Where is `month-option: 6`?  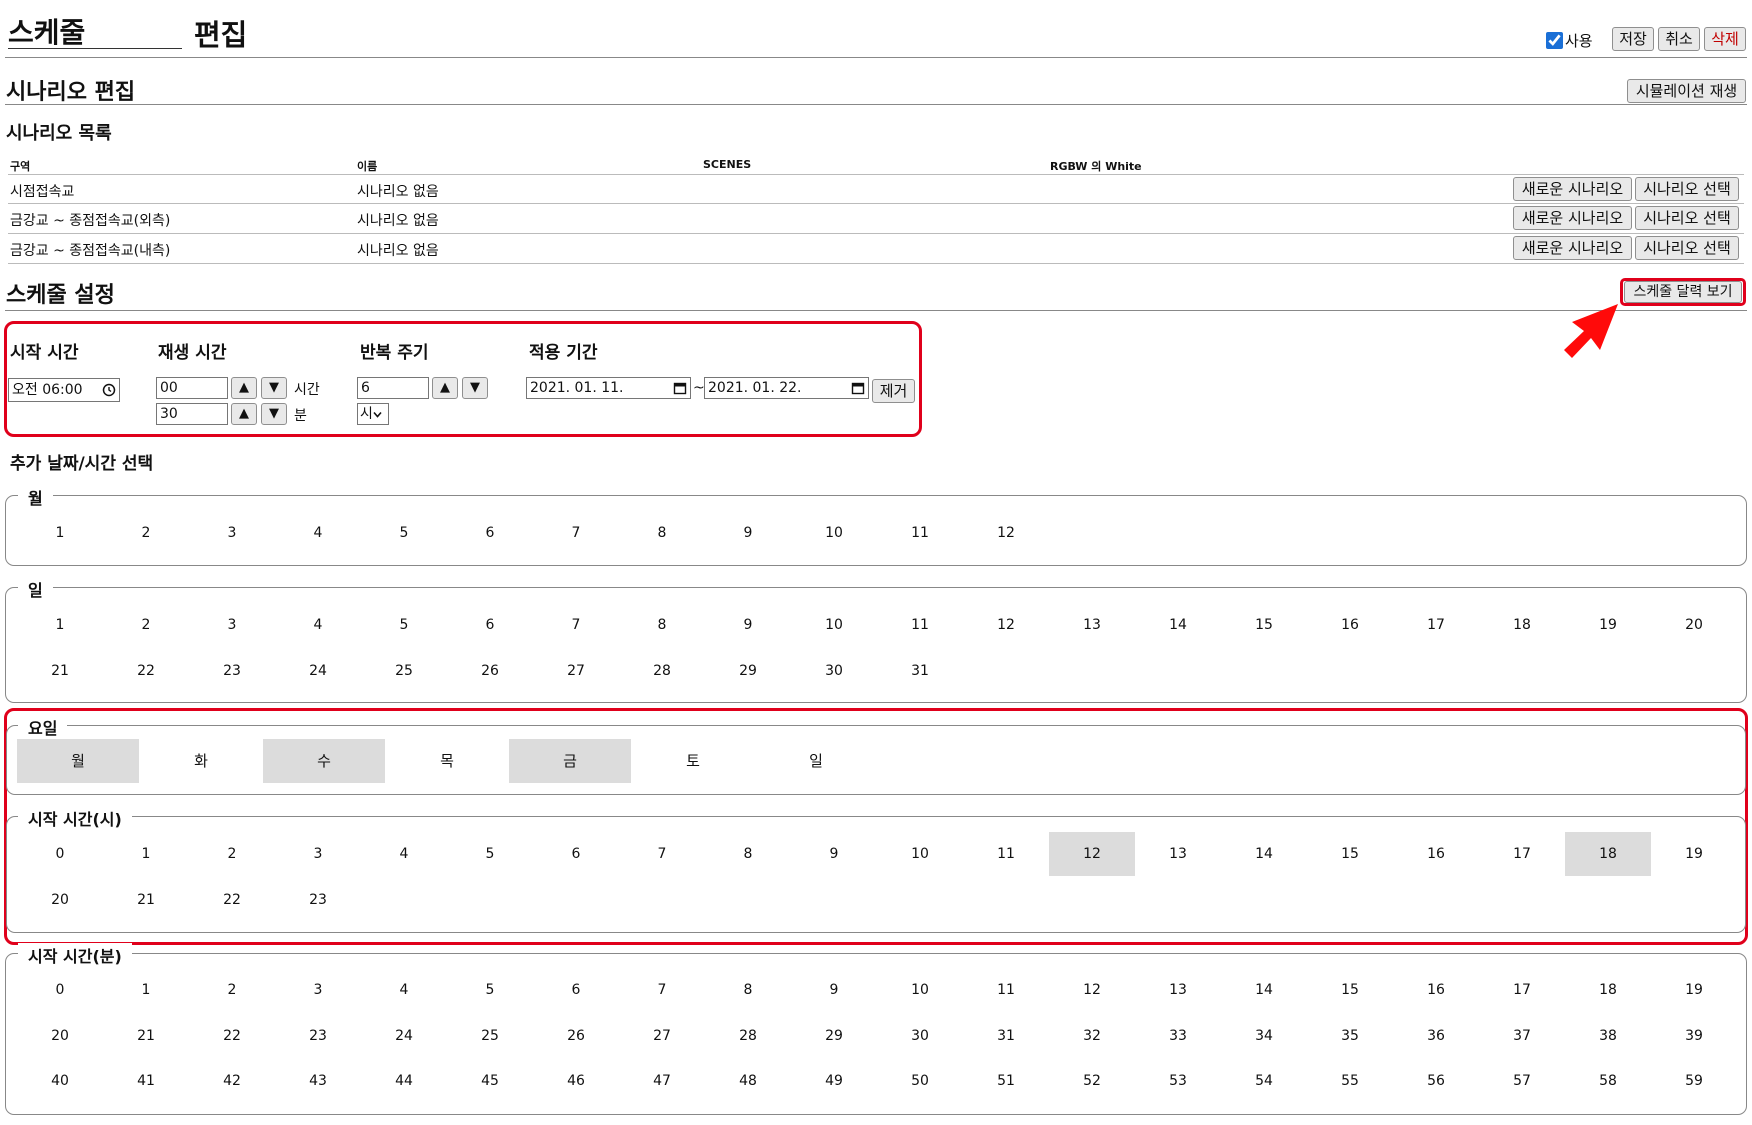
month-option: 6 is located at coordinates (490, 533).